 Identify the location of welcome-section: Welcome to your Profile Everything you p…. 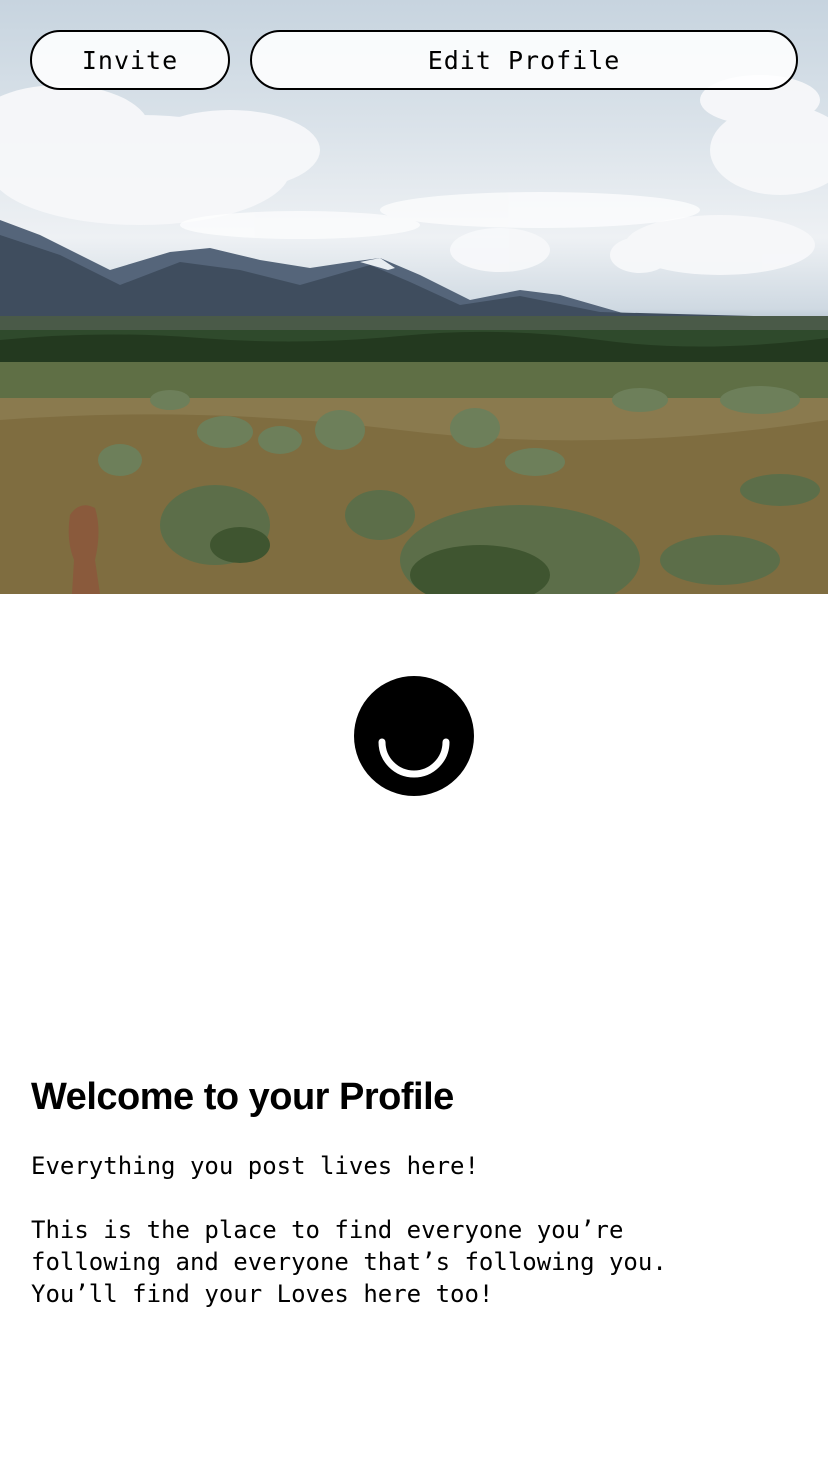
(416, 1192).